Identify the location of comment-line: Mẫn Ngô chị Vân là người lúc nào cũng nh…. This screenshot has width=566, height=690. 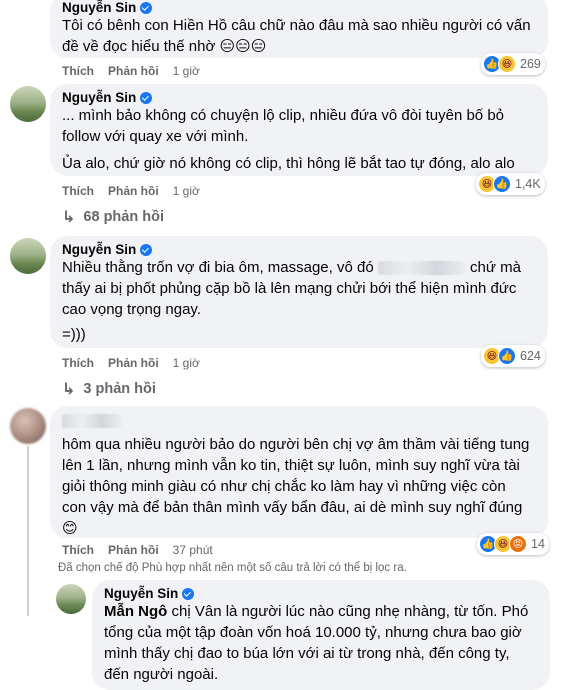
(321, 611).